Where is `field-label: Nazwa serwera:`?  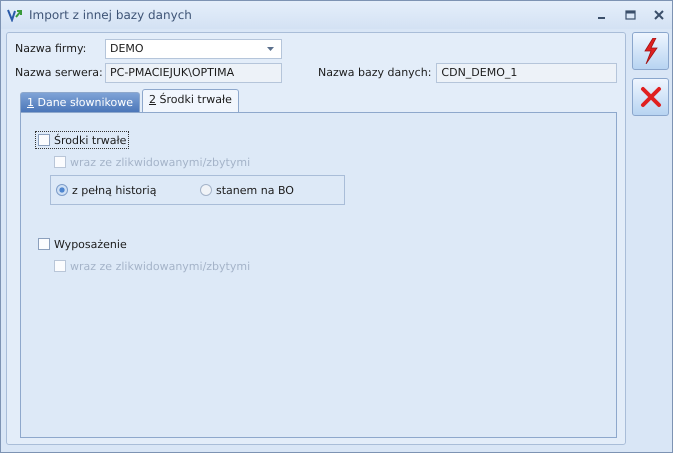
field-label: Nazwa serwera: is located at coordinates (59, 72).